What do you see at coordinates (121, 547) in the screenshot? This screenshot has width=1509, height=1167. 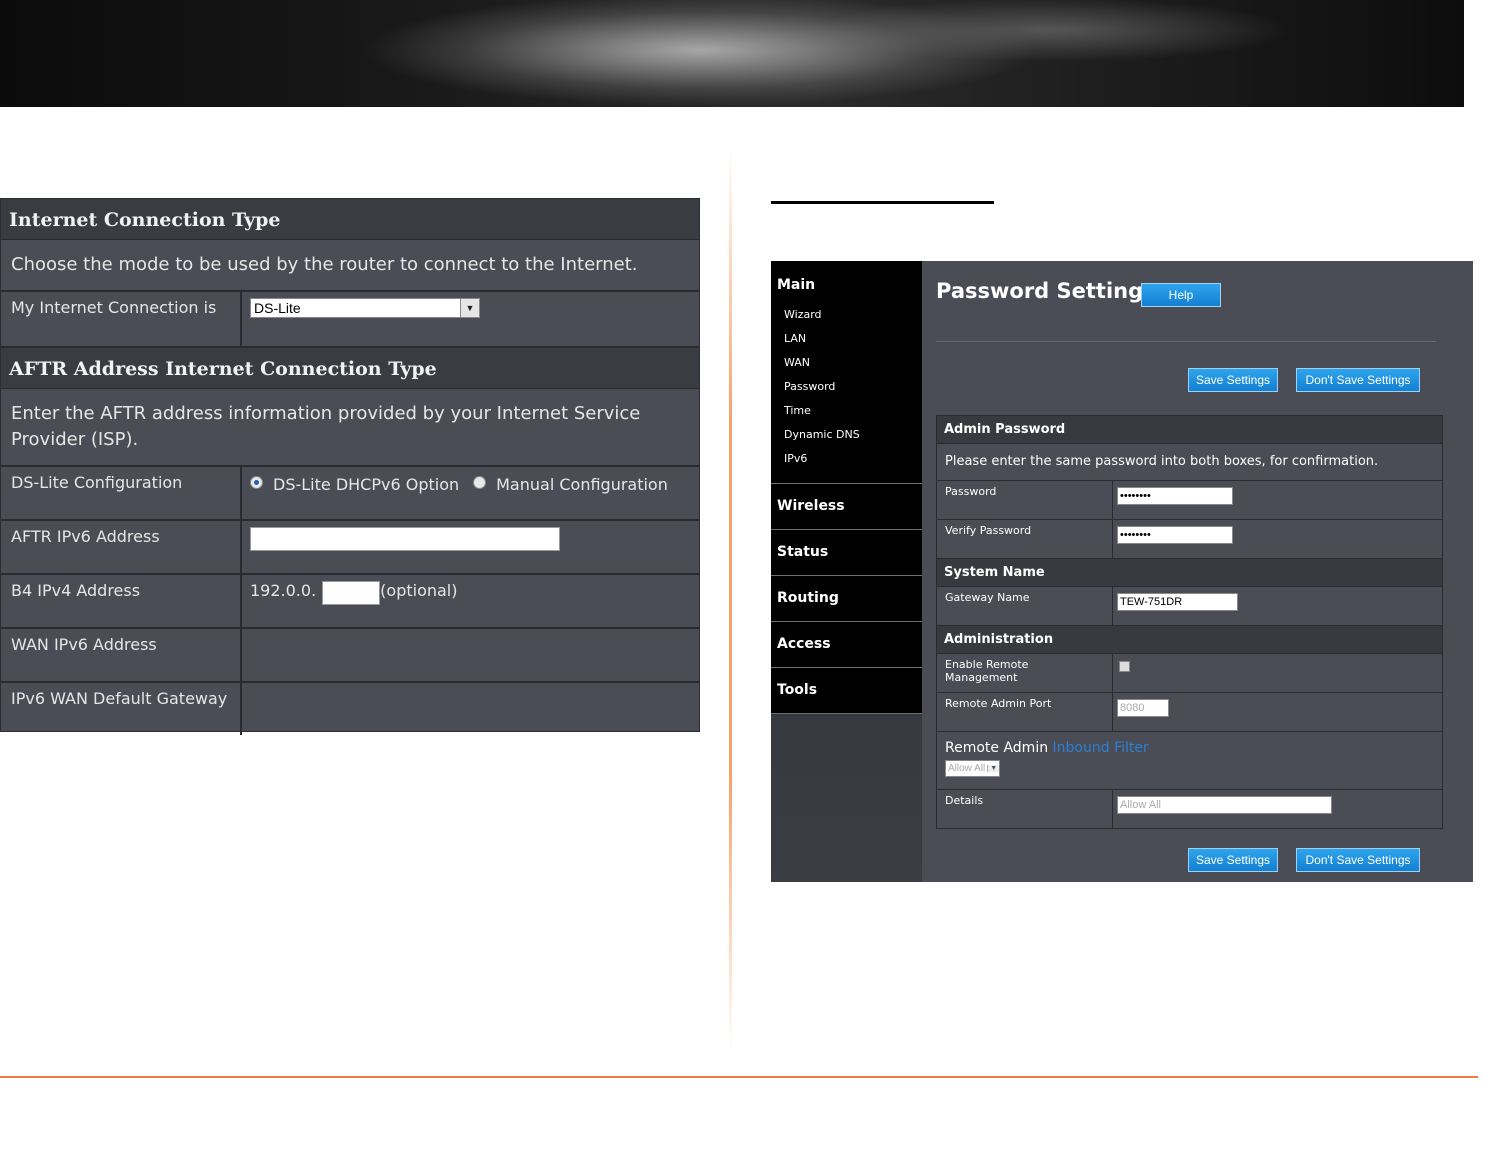 I see `aftr-label: AFTR IPv6 Address` at bounding box center [121, 547].